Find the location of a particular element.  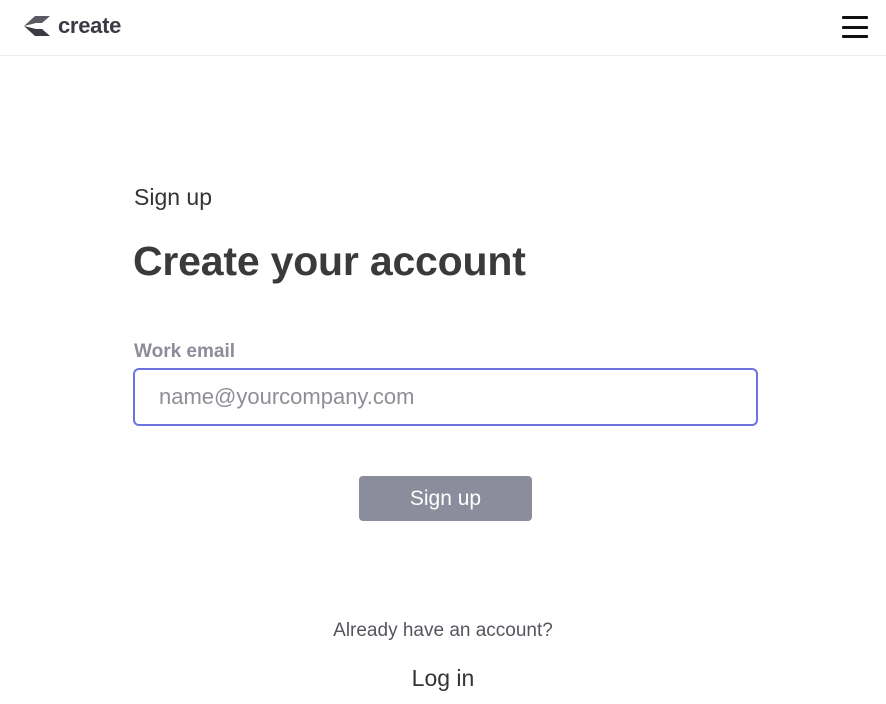

email-input is located at coordinates (445, 397).